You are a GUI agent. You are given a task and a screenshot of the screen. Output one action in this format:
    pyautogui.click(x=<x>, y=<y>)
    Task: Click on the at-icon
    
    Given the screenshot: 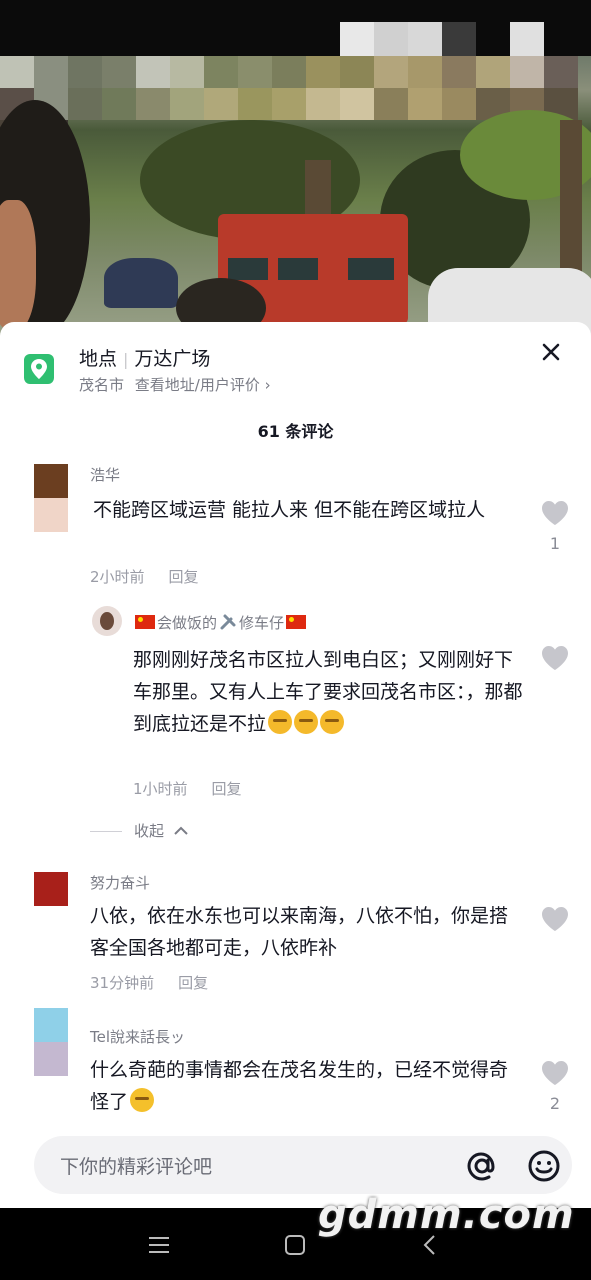 What is the action you would take?
    pyautogui.click(x=482, y=1166)
    